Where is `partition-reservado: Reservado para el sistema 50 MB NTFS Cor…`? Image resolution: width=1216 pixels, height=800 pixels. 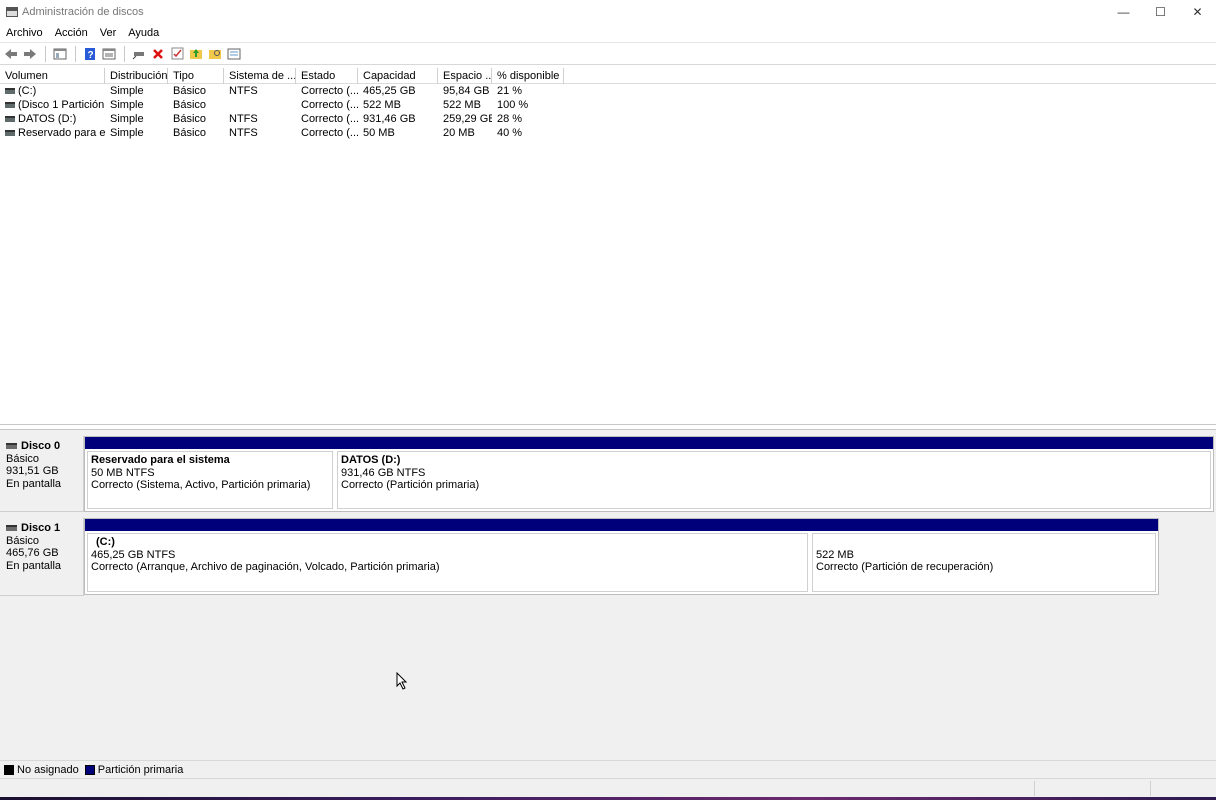
partition-reservado: Reservado para el sistema 50 MB NTFS Cor… is located at coordinates (210, 474).